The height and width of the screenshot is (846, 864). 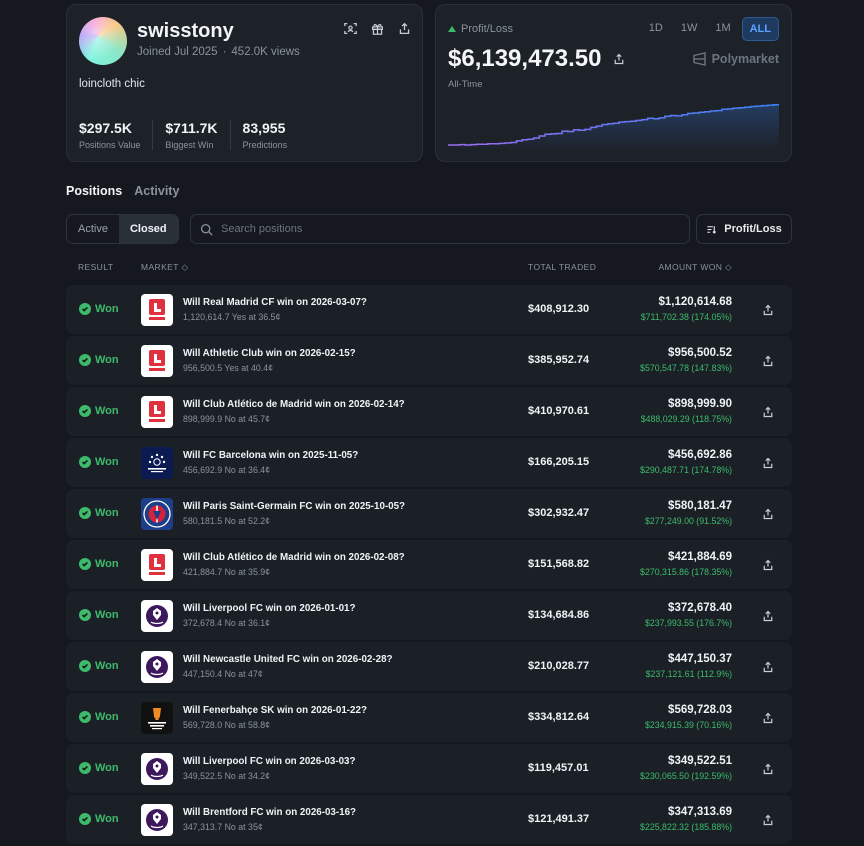 What do you see at coordinates (156, 191) in the screenshot?
I see `tab-activity: Activity` at bounding box center [156, 191].